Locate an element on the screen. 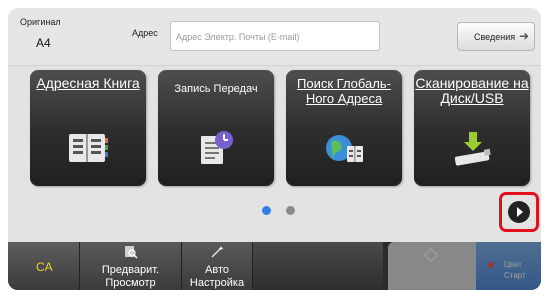 This screenshot has width=549, height=297. auto-setting-button-label: Авто Настройка is located at coordinates (217, 276).